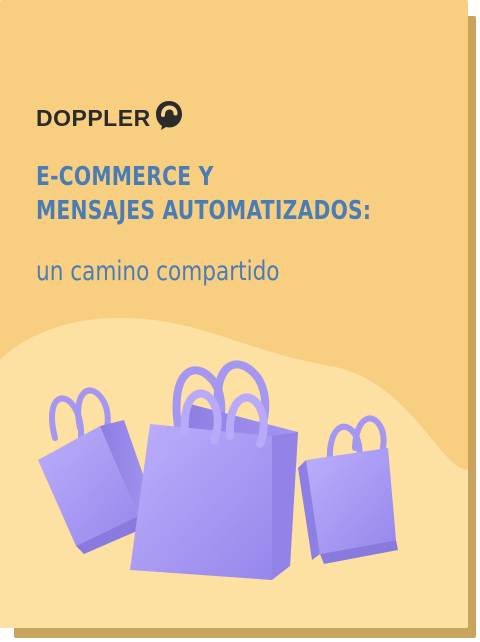  What do you see at coordinates (93, 117) in the screenshot?
I see `brand-name: DOPPLER` at bounding box center [93, 117].